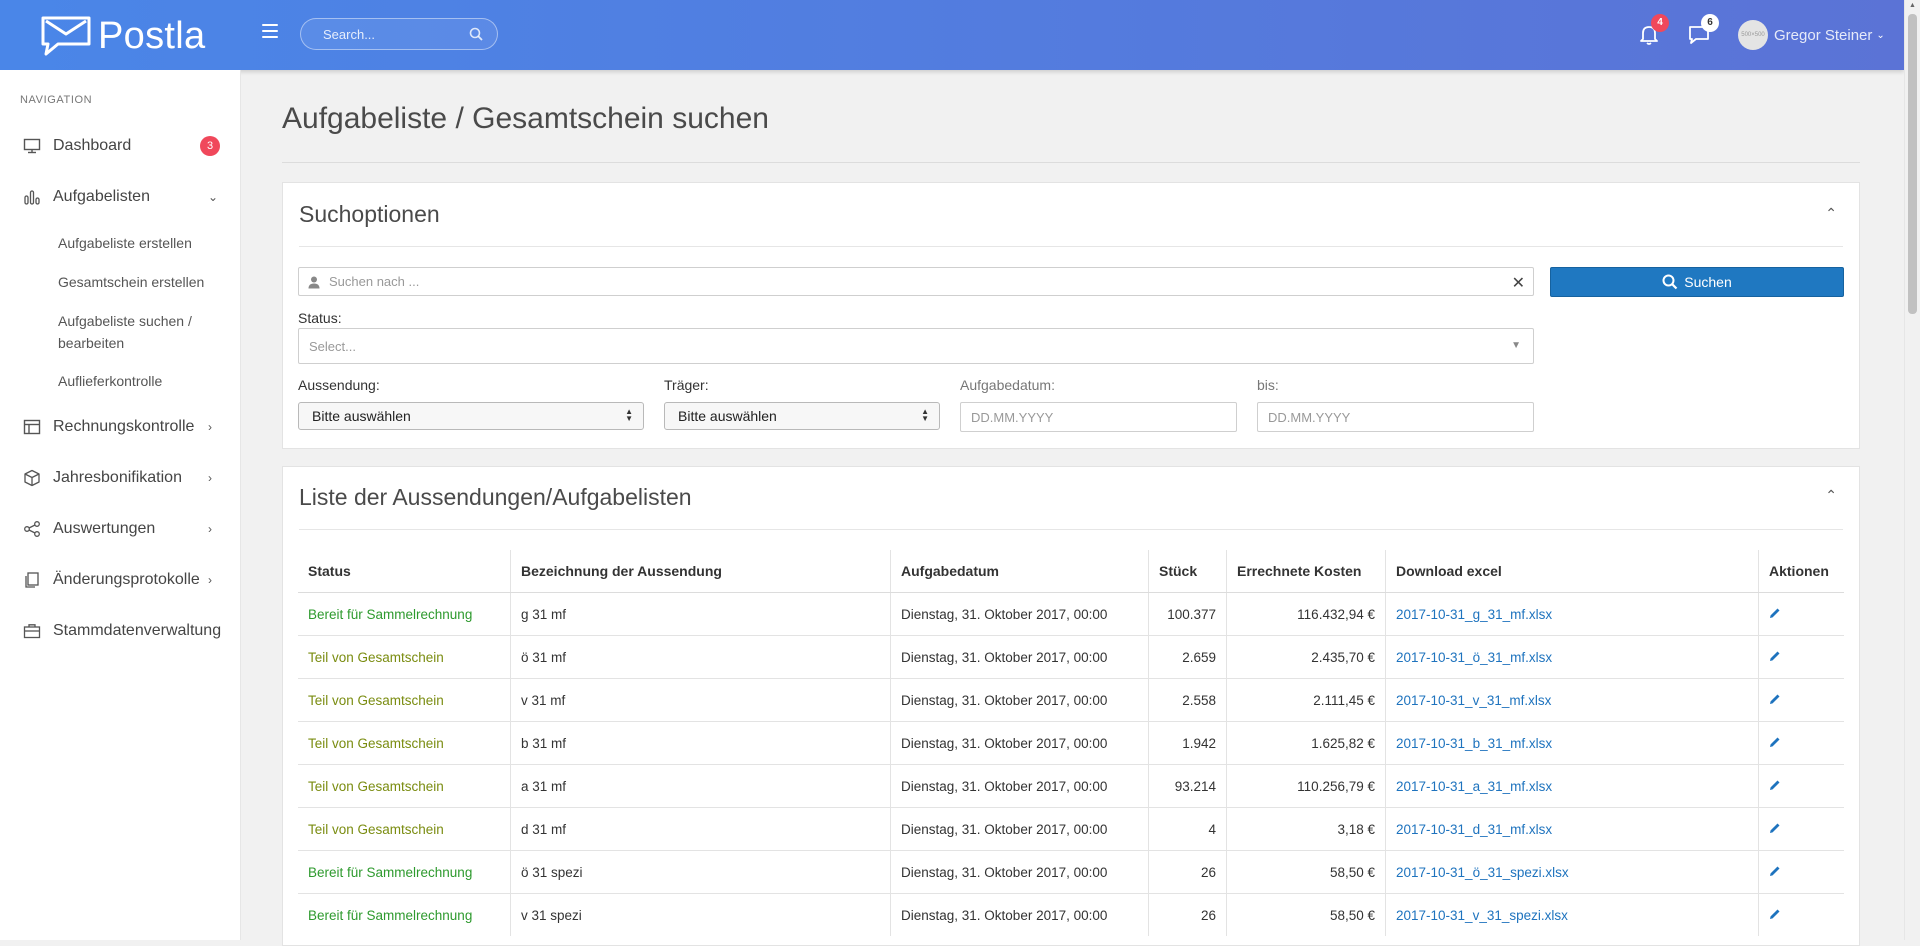 This screenshot has width=1920, height=946. I want to click on download-excel-link: 2017-10-31_b_31_mf.xlsx, so click(1474, 743).